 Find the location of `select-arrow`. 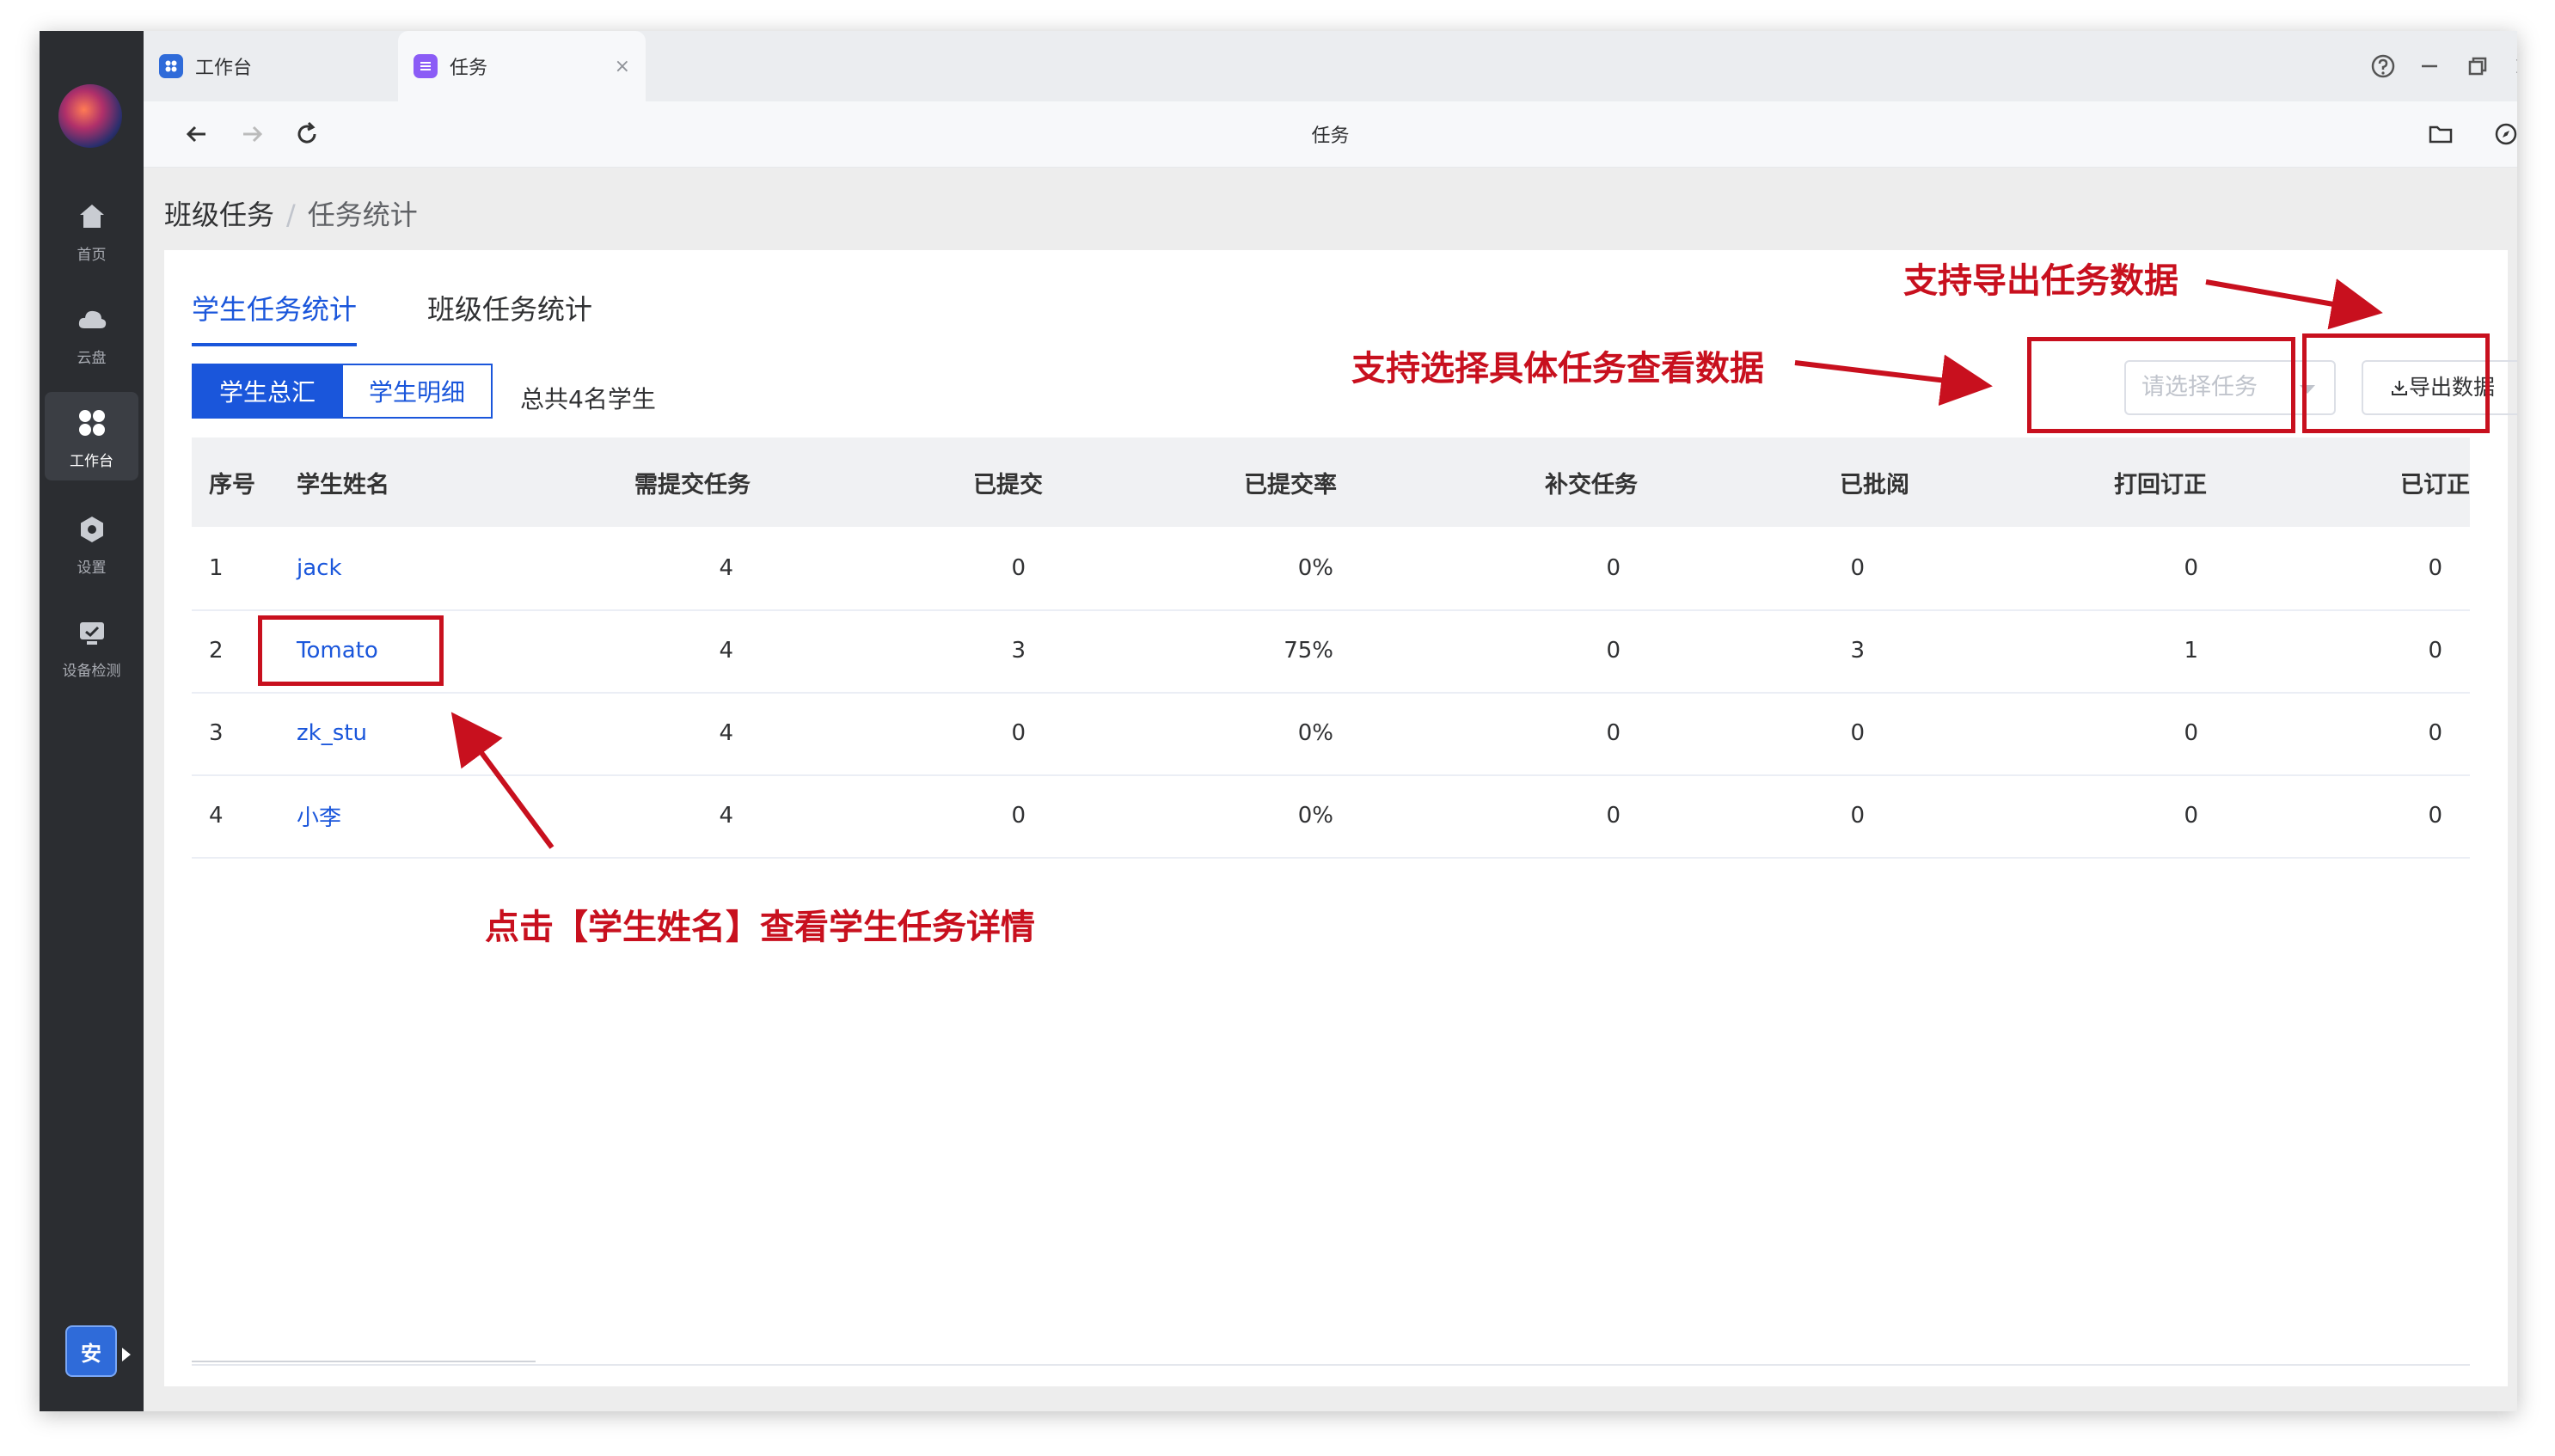

select-arrow is located at coordinates (1893, 381).